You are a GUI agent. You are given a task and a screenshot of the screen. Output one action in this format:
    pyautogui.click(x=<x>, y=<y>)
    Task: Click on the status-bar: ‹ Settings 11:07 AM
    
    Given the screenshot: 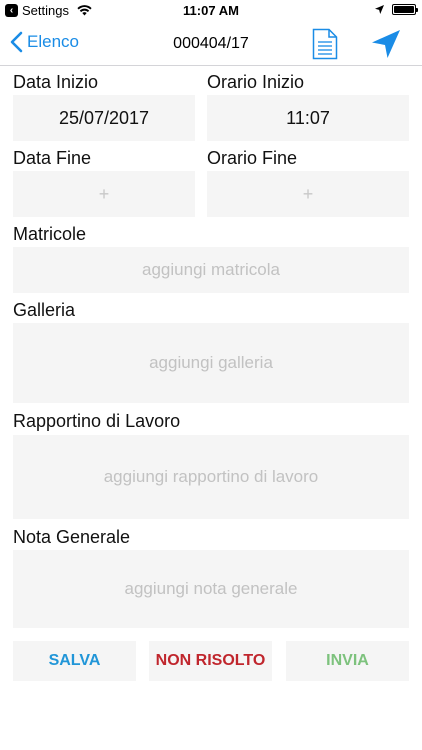 What is the action you would take?
    pyautogui.click(x=211, y=11)
    